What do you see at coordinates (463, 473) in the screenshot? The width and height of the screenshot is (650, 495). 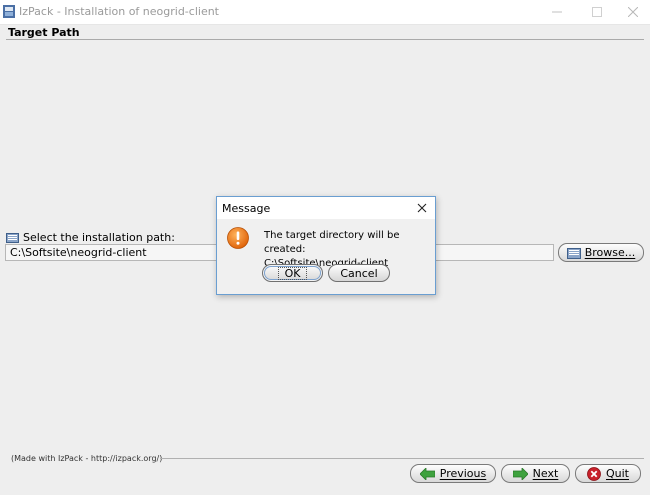 I see `previous-label: Previous` at bounding box center [463, 473].